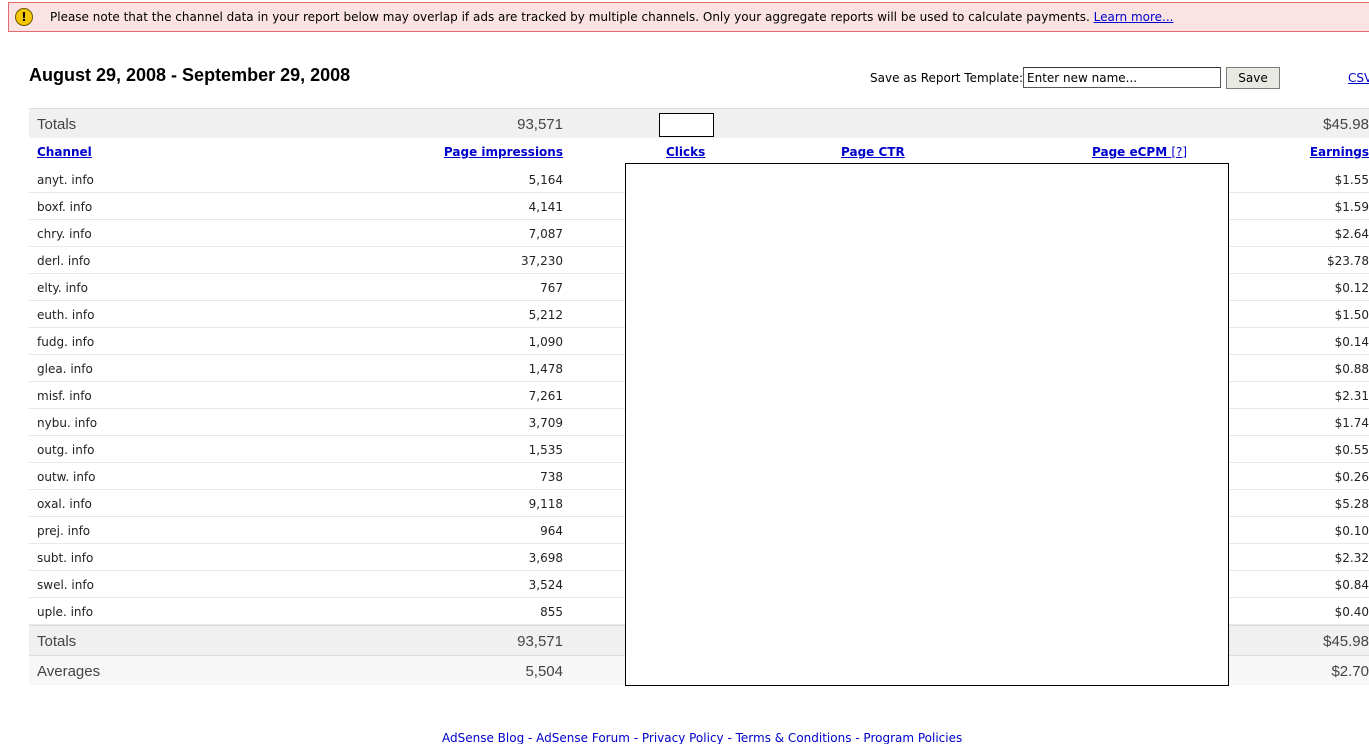 This screenshot has width=1369, height=744. I want to click on earnings: $2.64, so click(1351, 234).